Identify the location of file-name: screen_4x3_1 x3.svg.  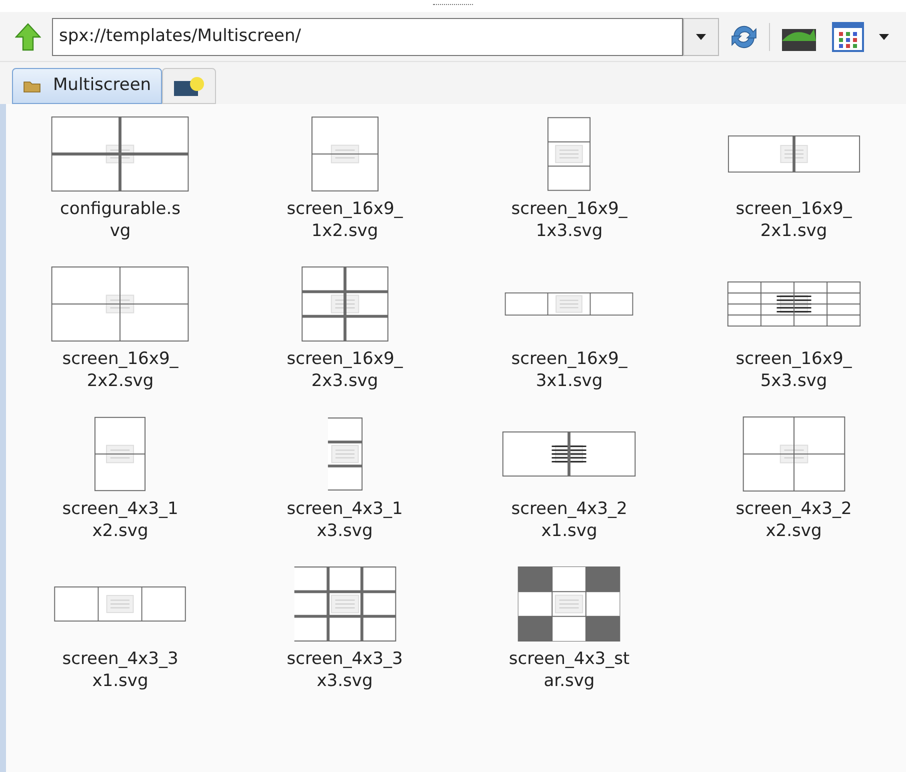
(344, 520).